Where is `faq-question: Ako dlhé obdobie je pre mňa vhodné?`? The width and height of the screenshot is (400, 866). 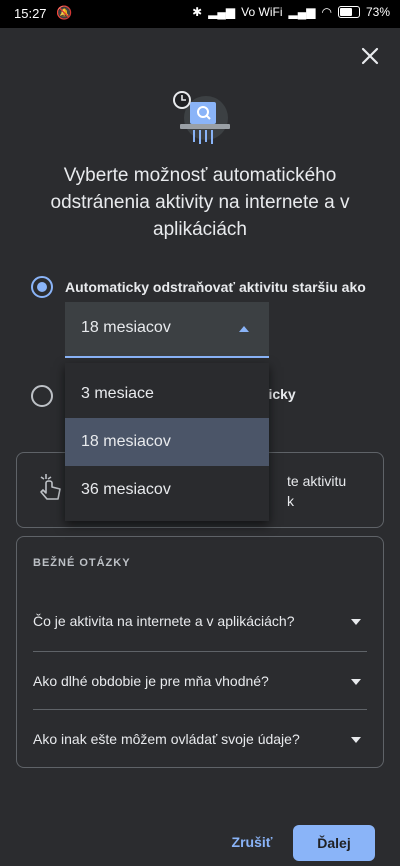 faq-question: Ako dlhé obdobie je pre mňa vhodné? is located at coordinates (151, 681).